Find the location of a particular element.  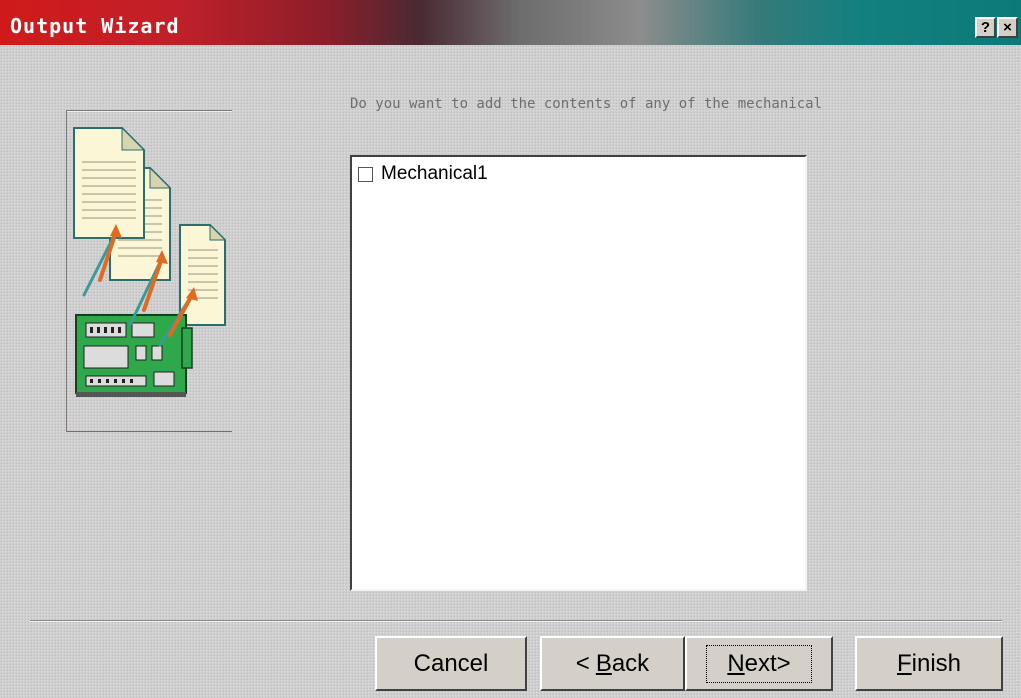

next-button-arrow: > is located at coordinates (783, 663).